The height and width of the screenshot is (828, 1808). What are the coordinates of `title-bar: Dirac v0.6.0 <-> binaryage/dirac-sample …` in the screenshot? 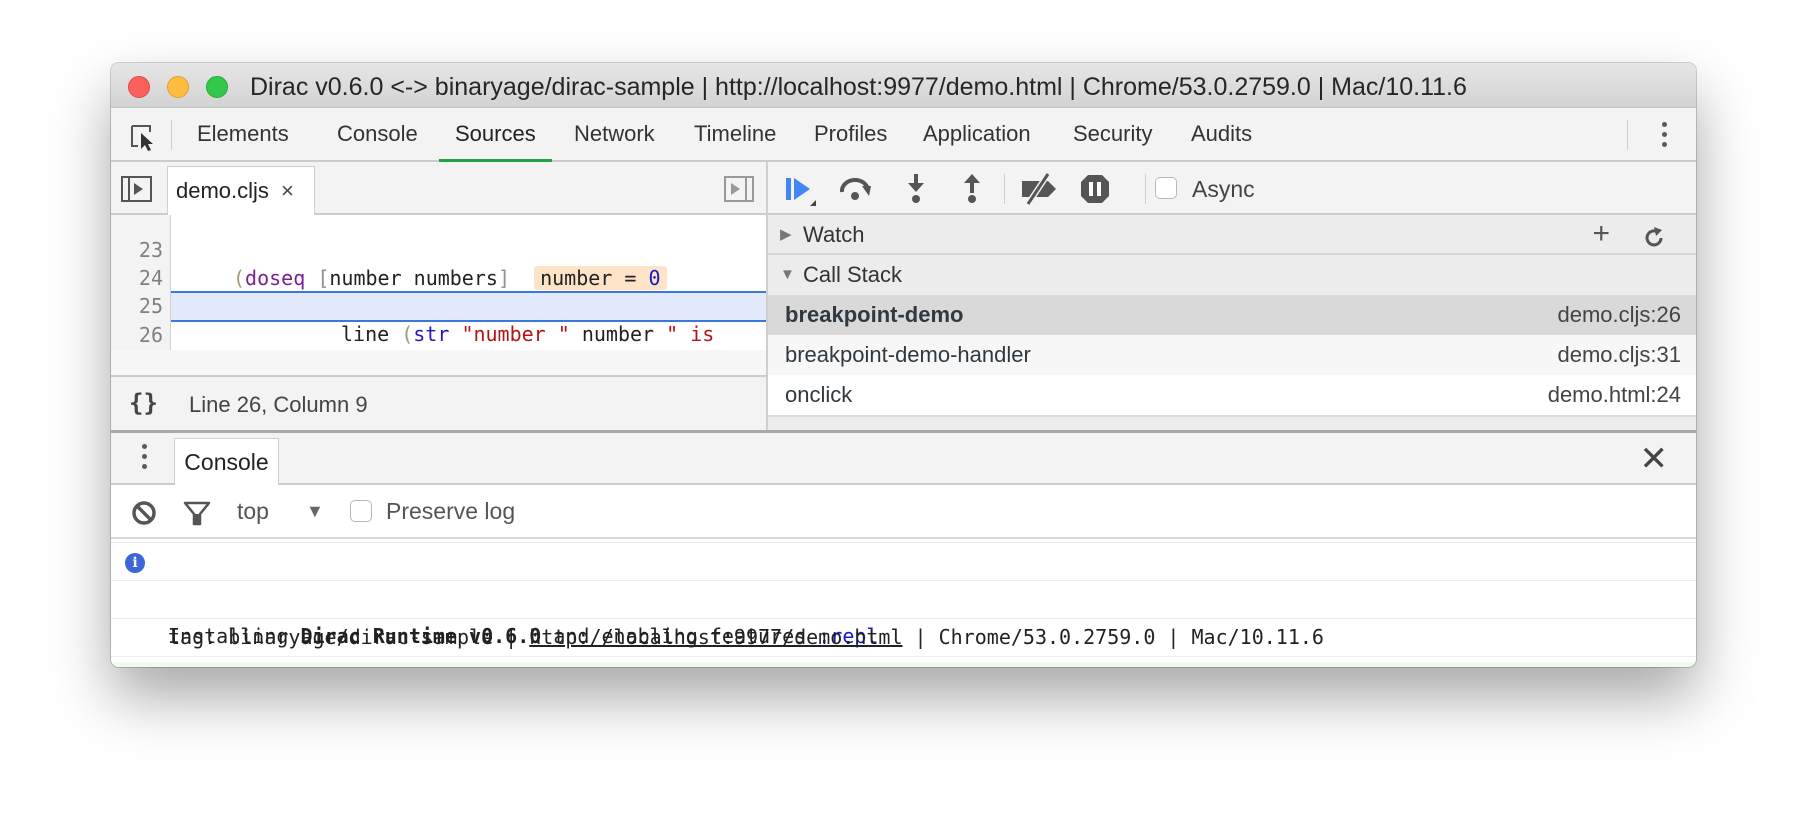 It's located at (903, 85).